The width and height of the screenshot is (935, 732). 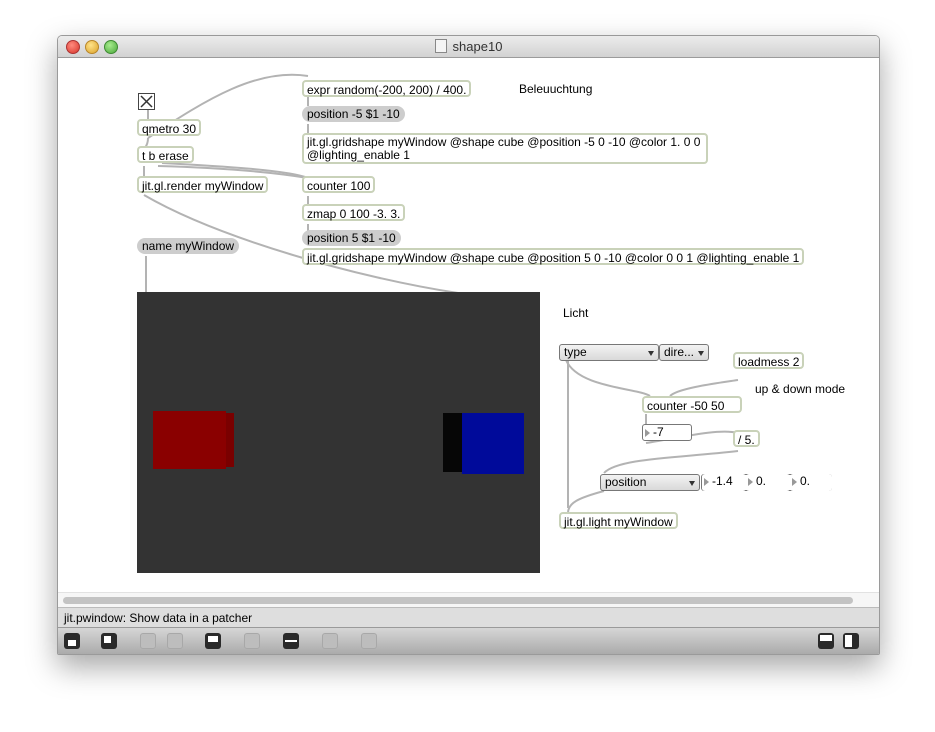 What do you see at coordinates (811, 482) in the screenshot?
I see `number-z: 0.` at bounding box center [811, 482].